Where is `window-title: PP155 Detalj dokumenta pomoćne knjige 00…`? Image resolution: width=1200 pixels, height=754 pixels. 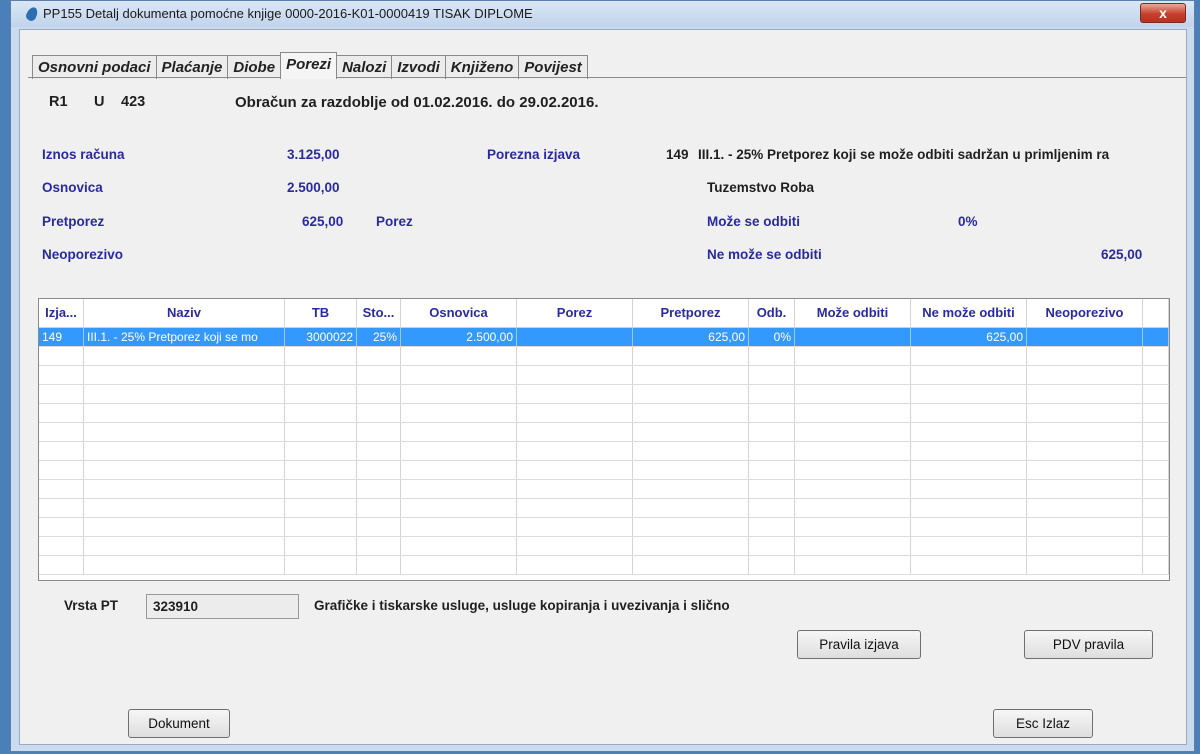 window-title: PP155 Detalj dokumenta pomoćne knjige 00… is located at coordinates (288, 13).